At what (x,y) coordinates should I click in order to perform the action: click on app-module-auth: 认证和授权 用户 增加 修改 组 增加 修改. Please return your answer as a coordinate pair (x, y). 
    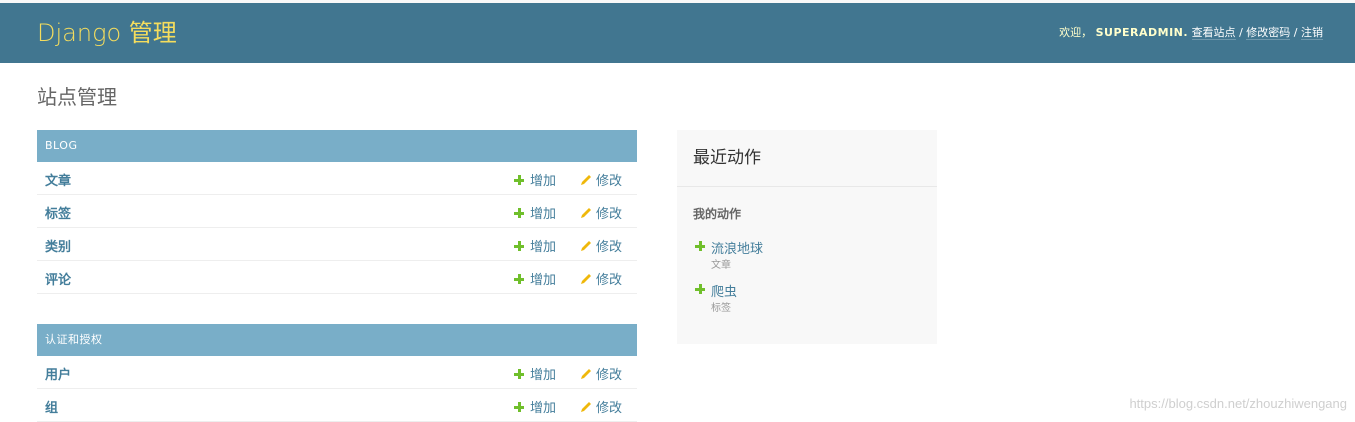
    Looking at the image, I should click on (337, 373).